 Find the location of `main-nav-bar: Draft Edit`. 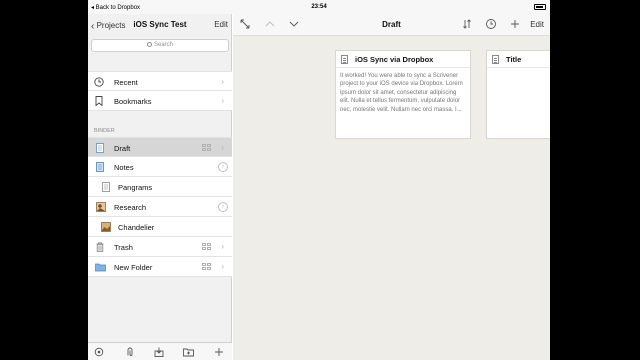

main-nav-bar: Draft Edit is located at coordinates (391, 25).